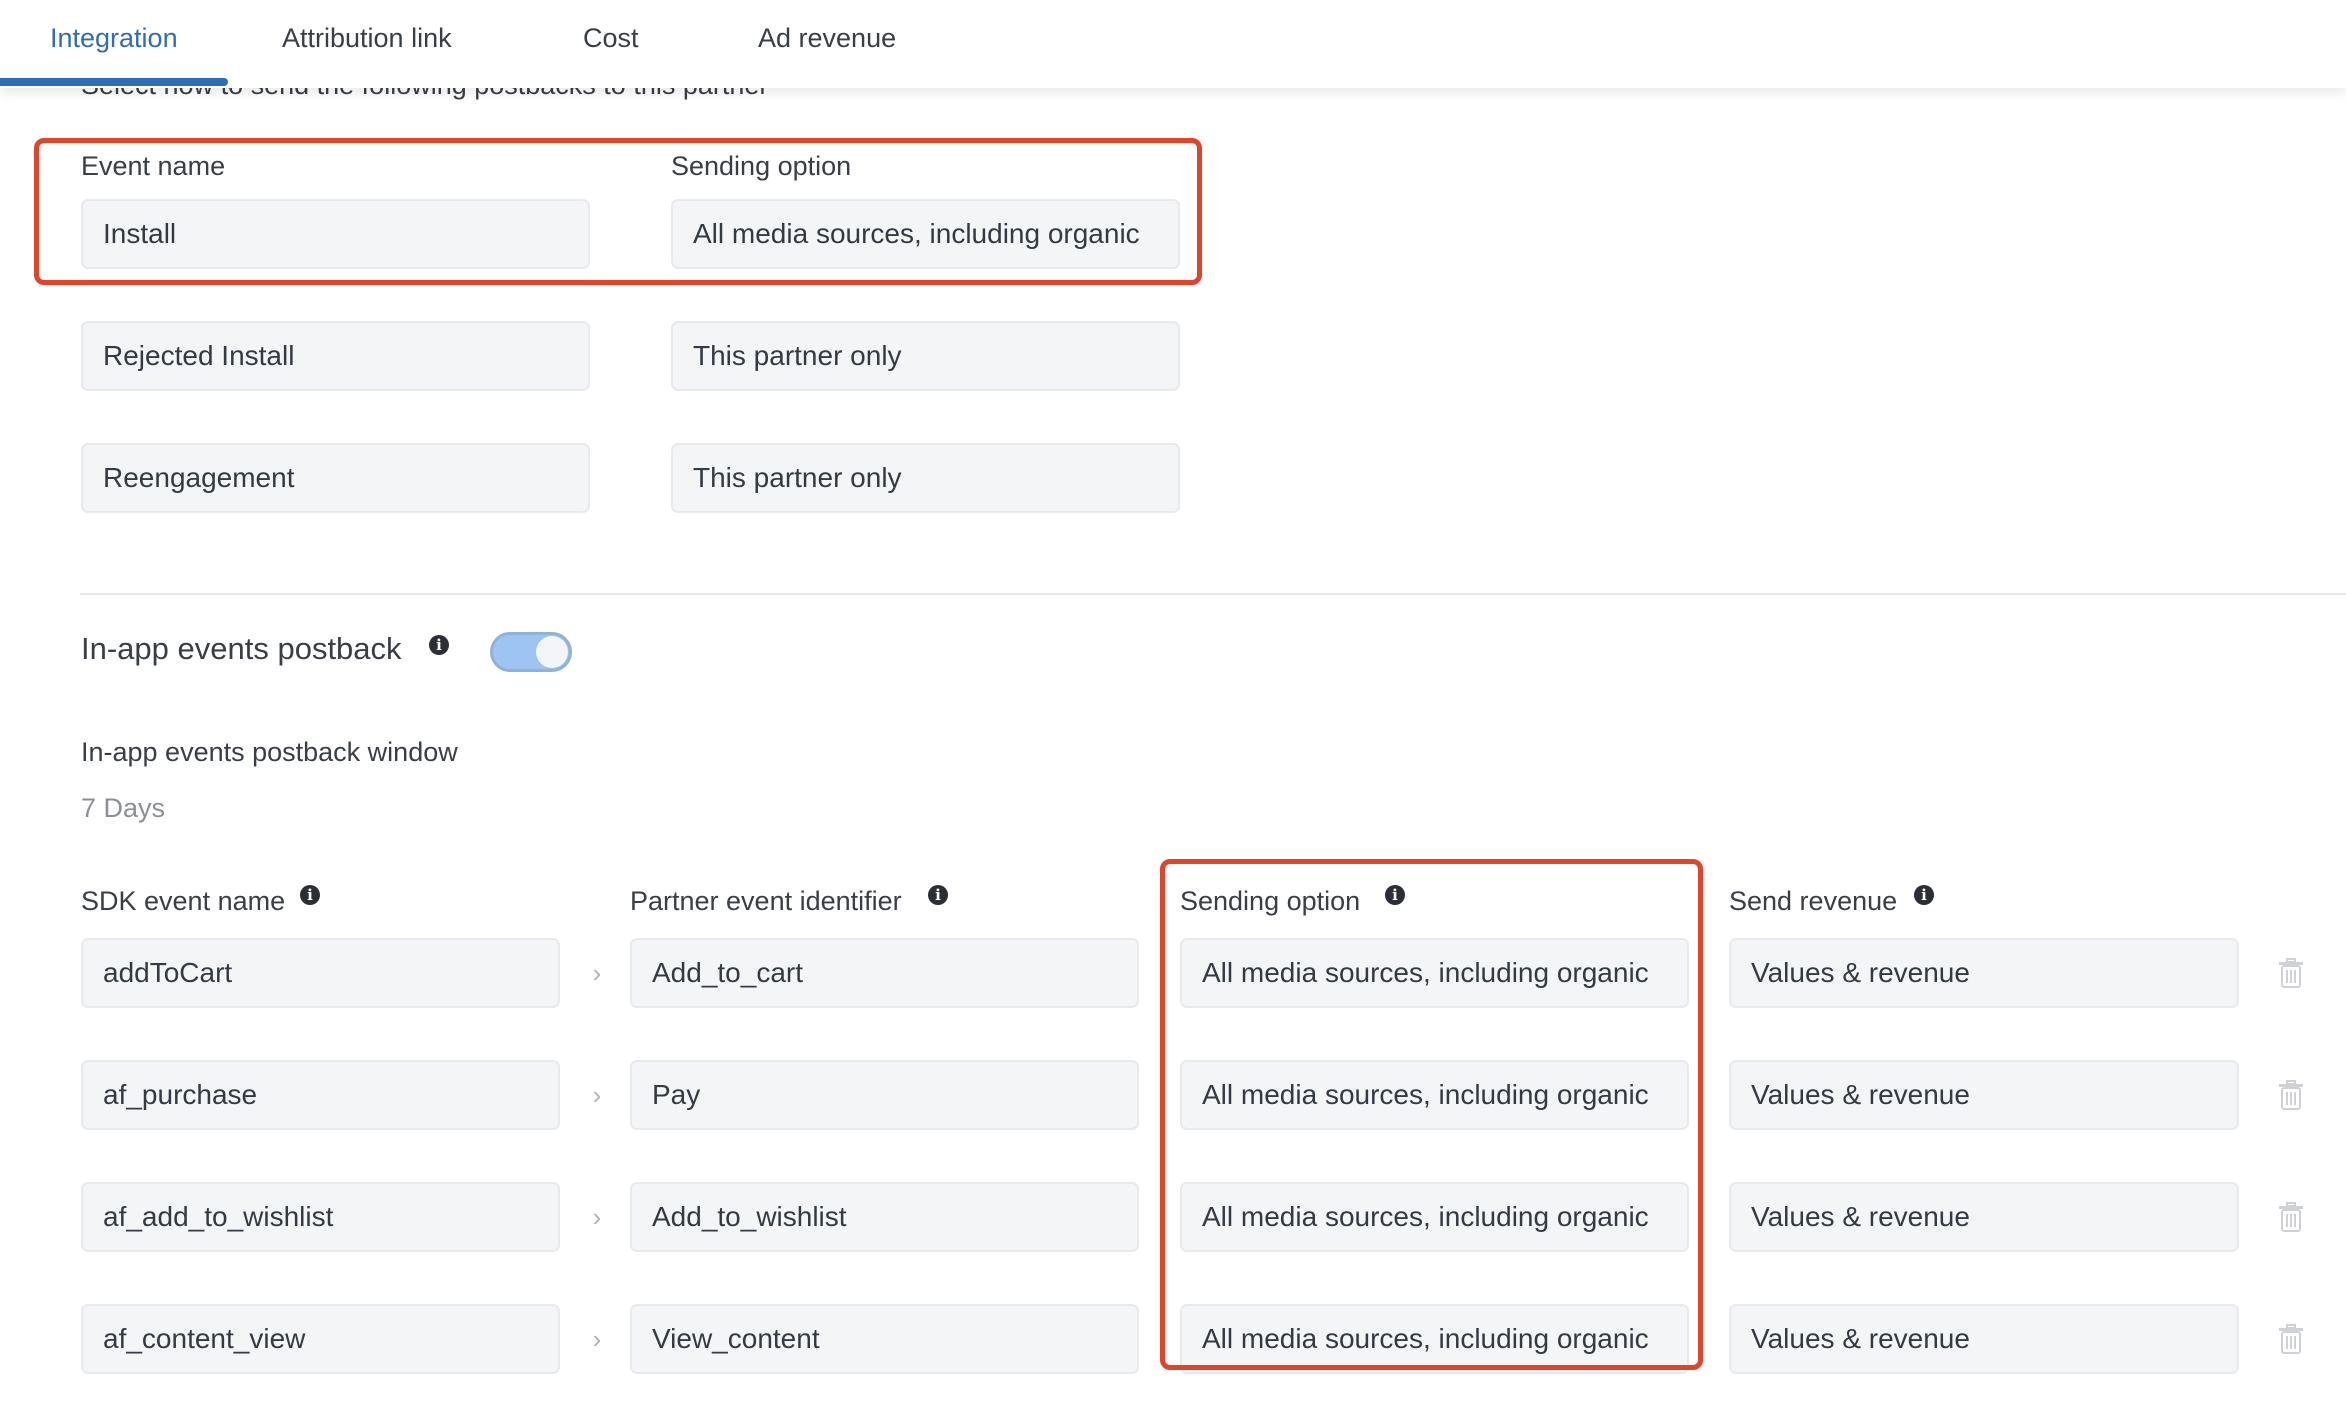 The image size is (2346, 1402). Describe the element at coordinates (183, 901) in the screenshot. I see `sdk-event-name-header: SDK event name` at that location.